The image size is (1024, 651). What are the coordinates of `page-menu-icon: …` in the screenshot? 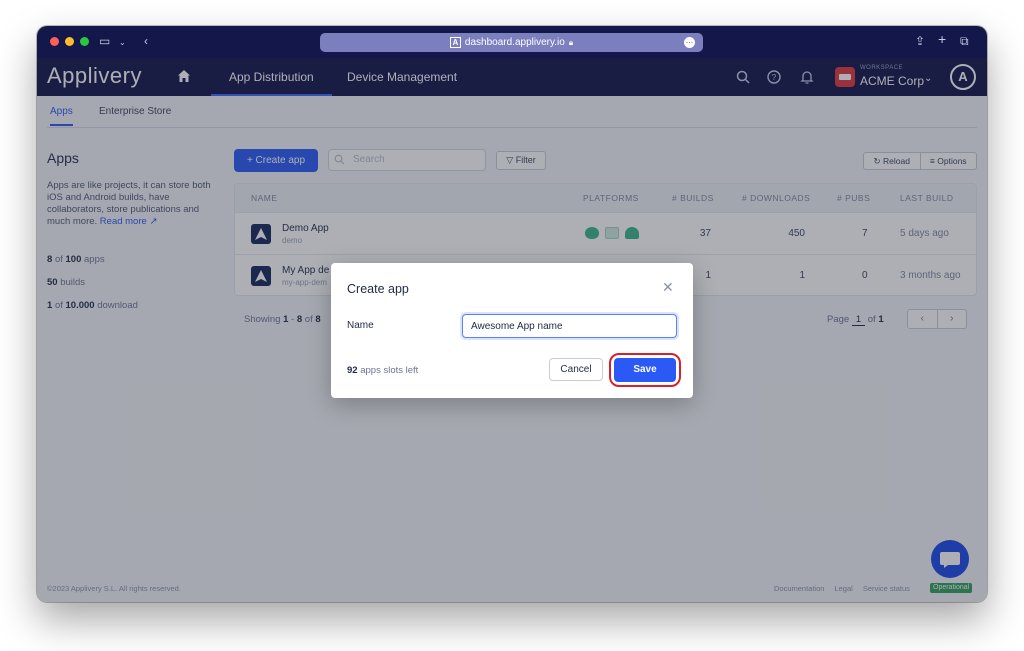 It's located at (689, 42).